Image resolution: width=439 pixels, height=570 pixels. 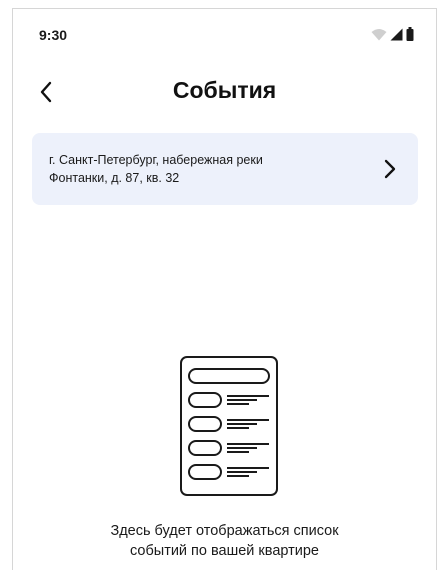 I want to click on document-list-icon, so click(x=229, y=426).